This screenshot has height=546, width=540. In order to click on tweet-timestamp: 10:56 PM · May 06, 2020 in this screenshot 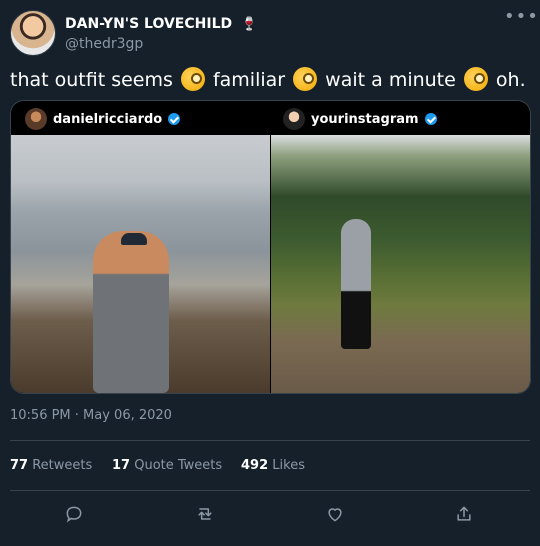, I will do `click(91, 415)`.